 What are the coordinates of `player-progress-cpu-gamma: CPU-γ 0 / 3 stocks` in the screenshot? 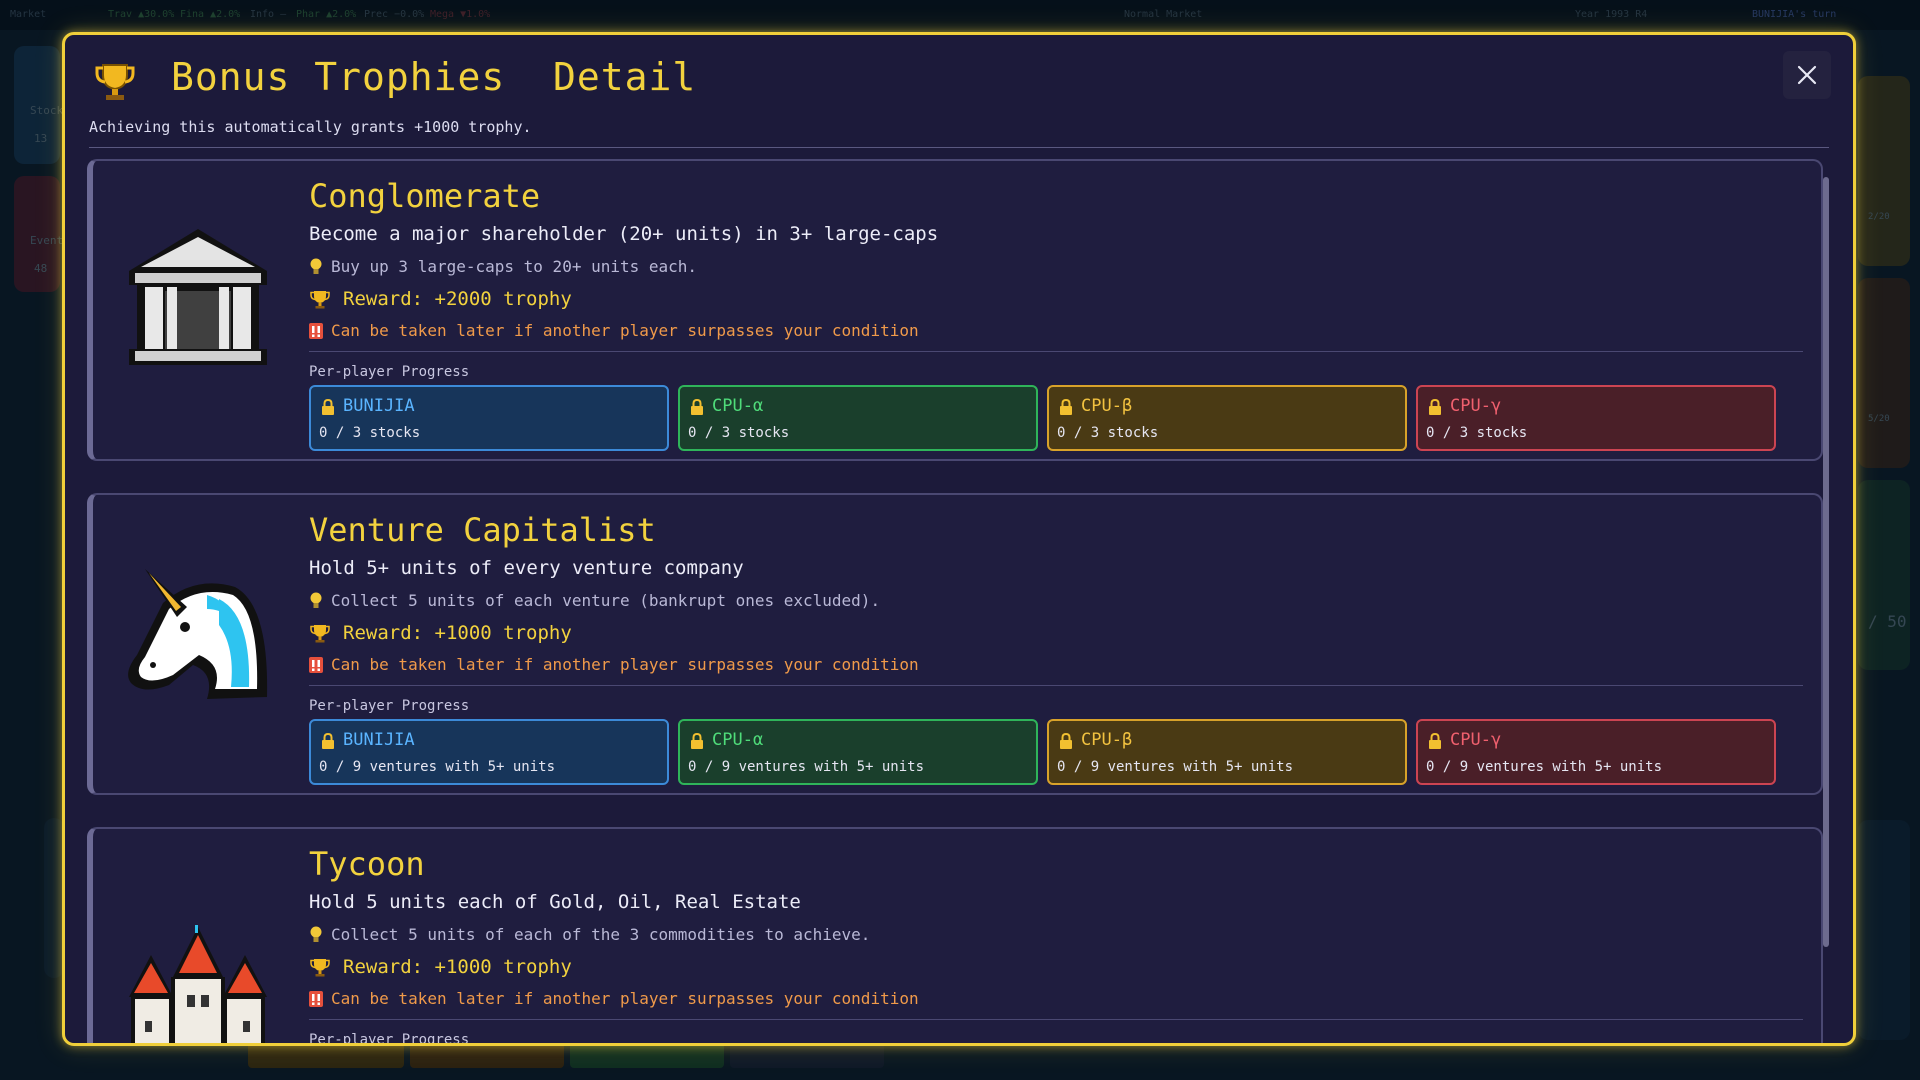 It's located at (1596, 418).